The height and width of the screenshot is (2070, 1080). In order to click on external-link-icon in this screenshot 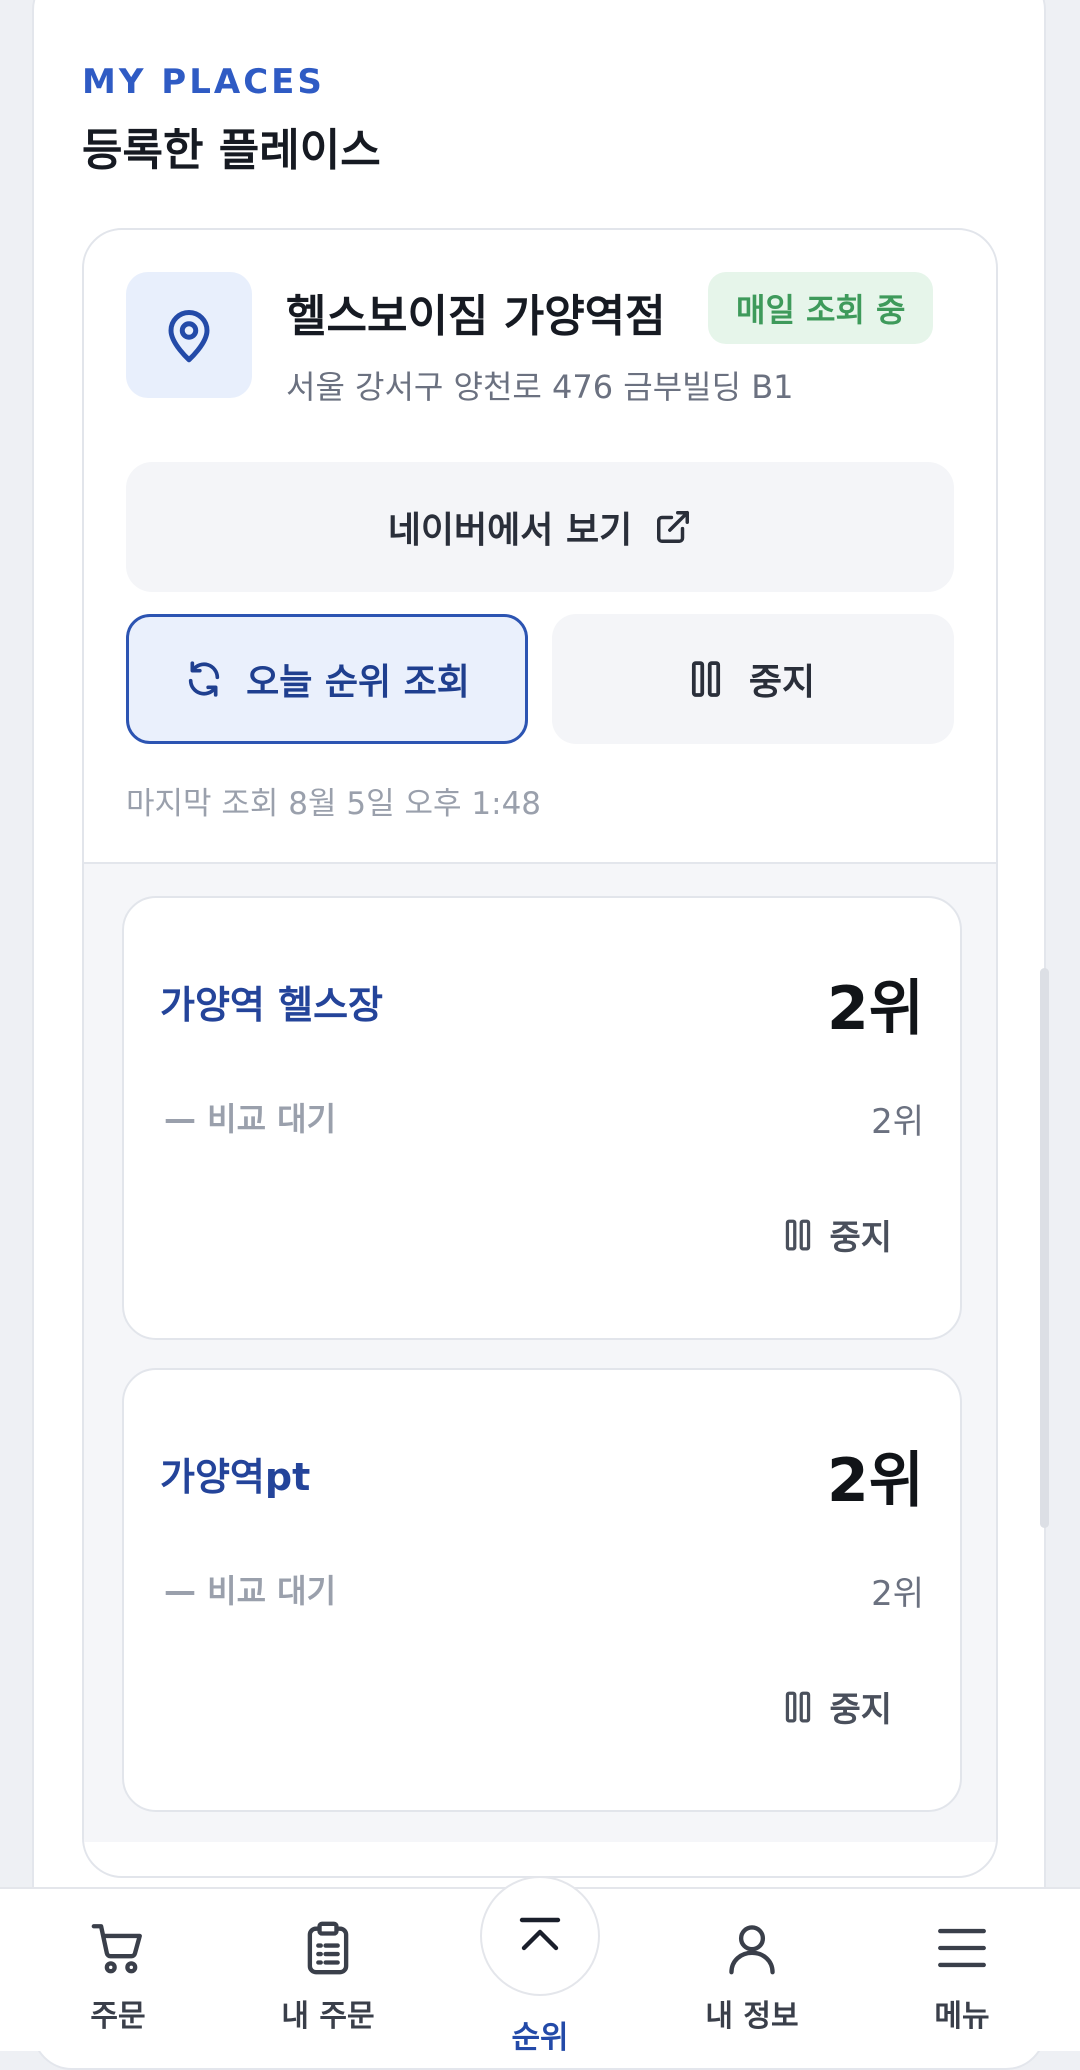, I will do `click(673, 527)`.